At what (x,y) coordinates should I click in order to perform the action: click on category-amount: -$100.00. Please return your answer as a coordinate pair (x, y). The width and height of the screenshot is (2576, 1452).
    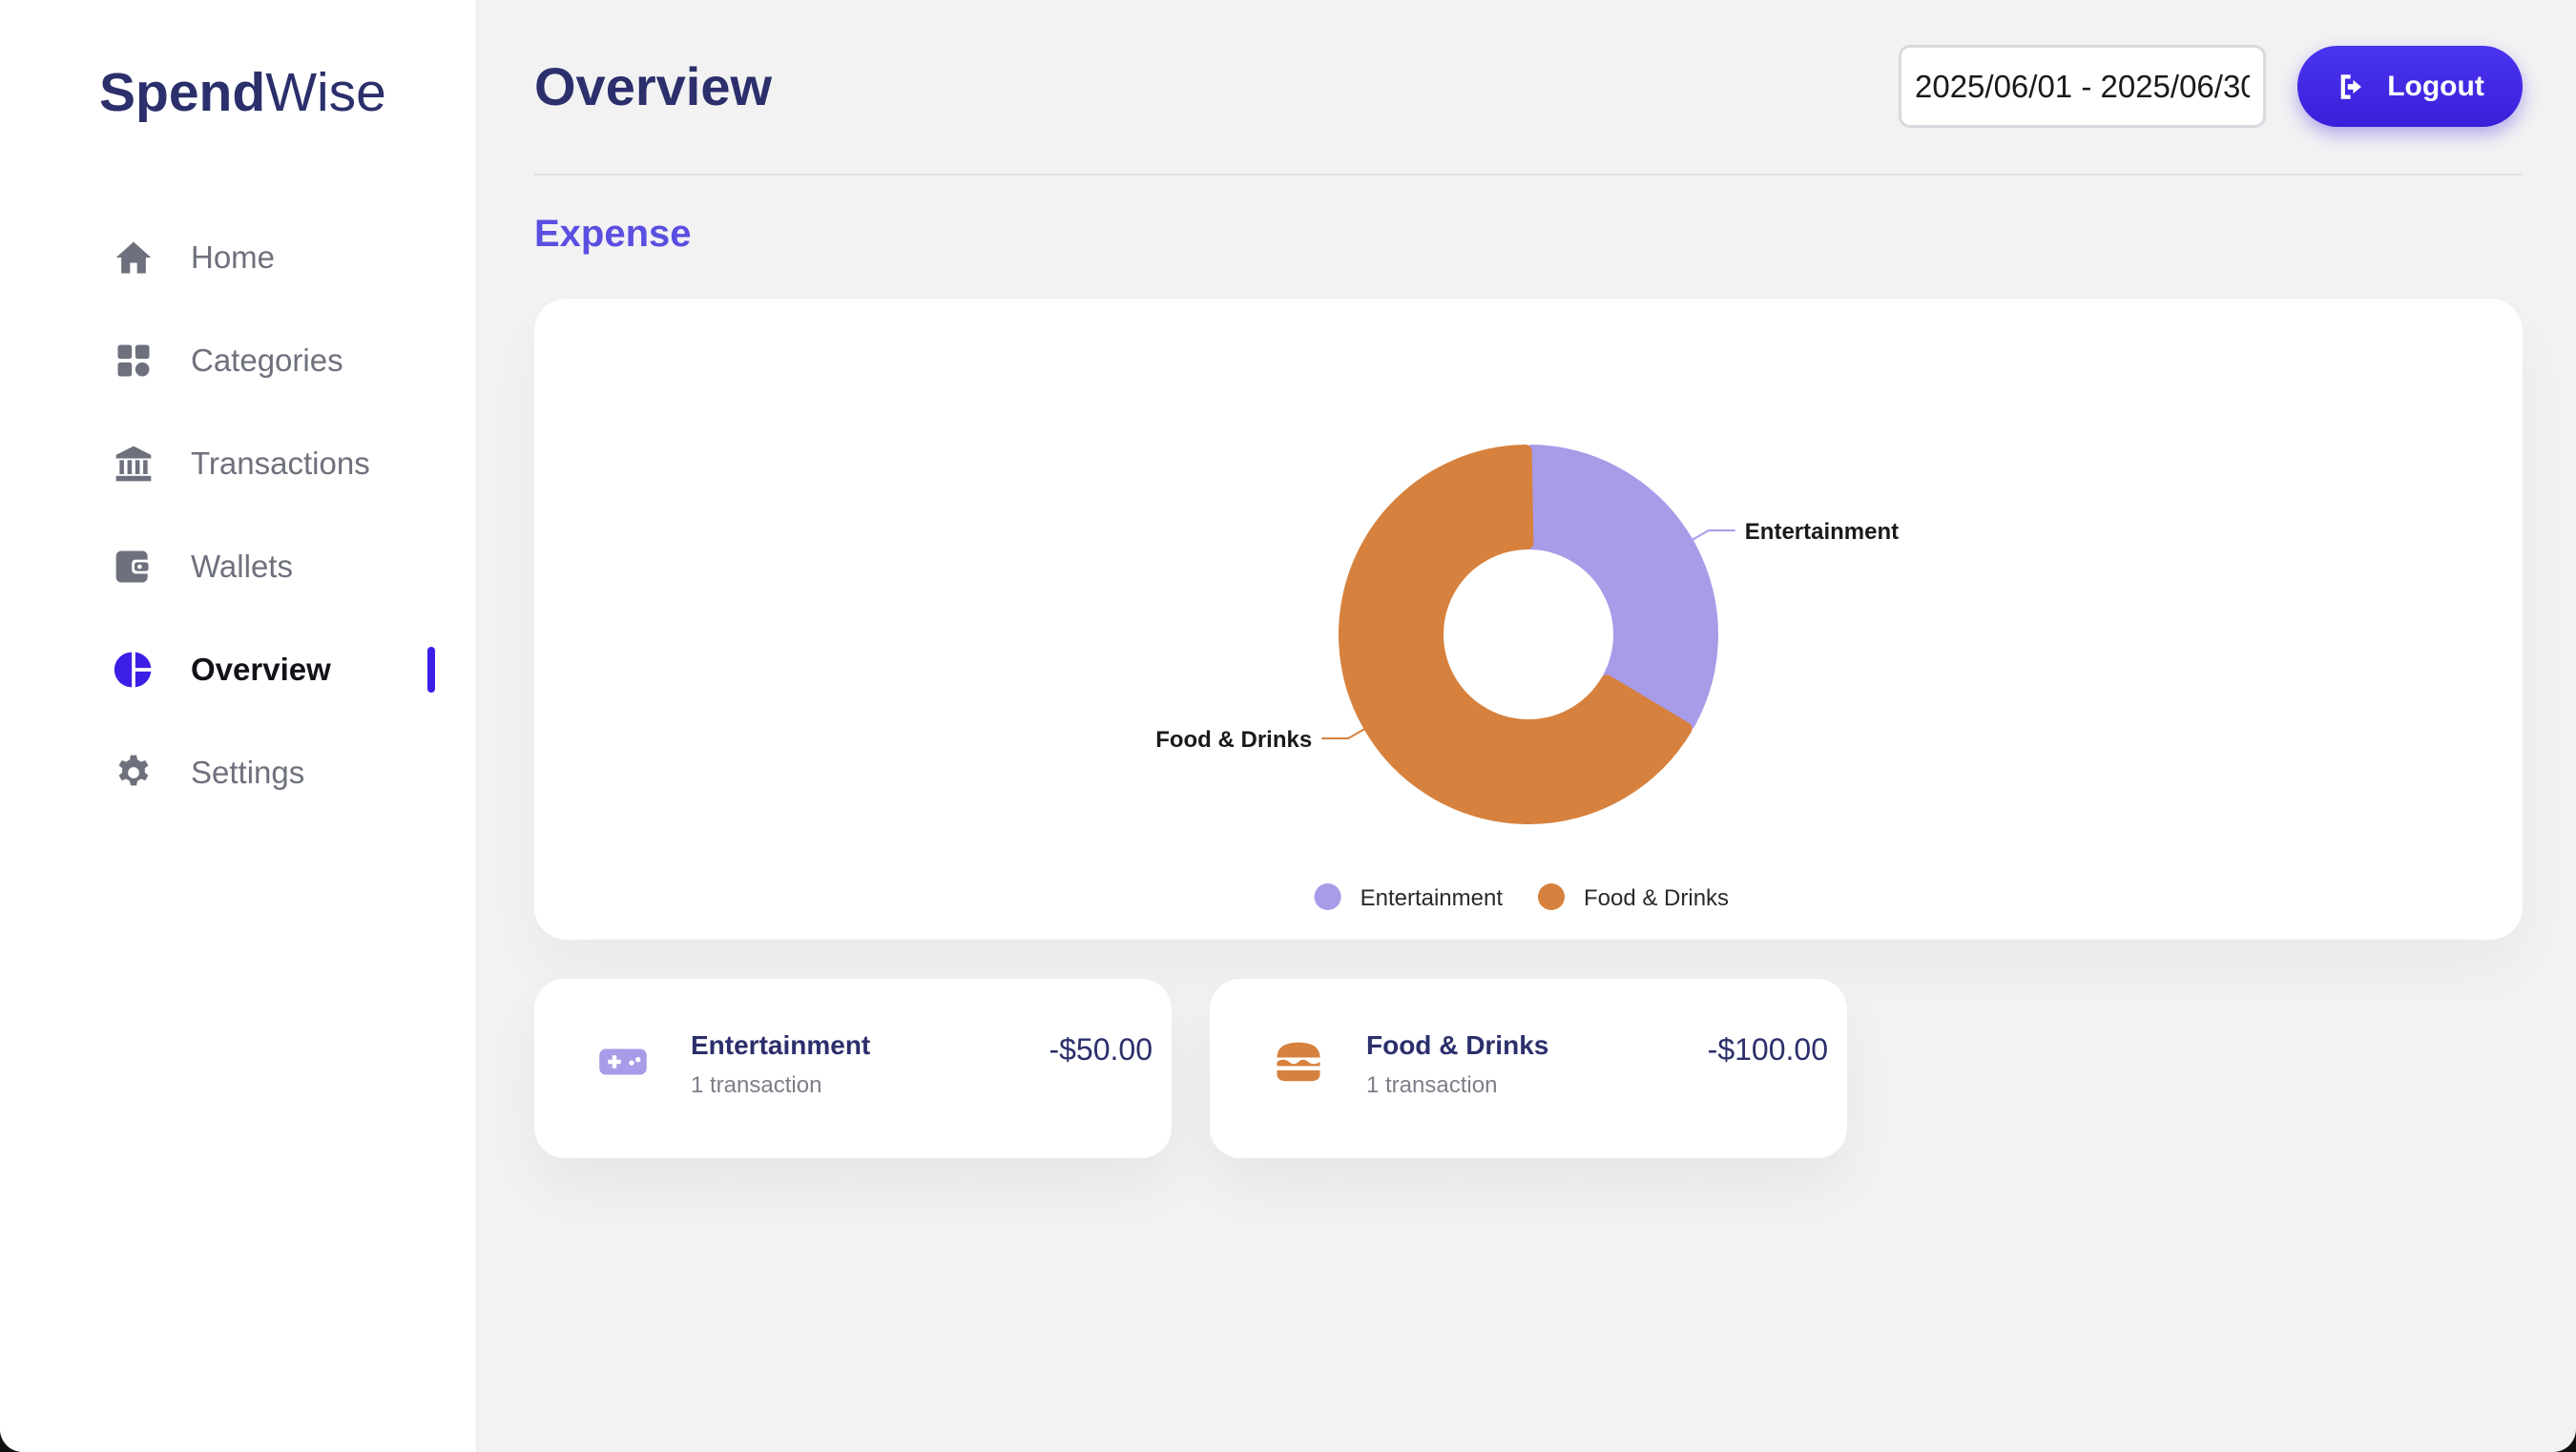
    Looking at the image, I should click on (1767, 1050).